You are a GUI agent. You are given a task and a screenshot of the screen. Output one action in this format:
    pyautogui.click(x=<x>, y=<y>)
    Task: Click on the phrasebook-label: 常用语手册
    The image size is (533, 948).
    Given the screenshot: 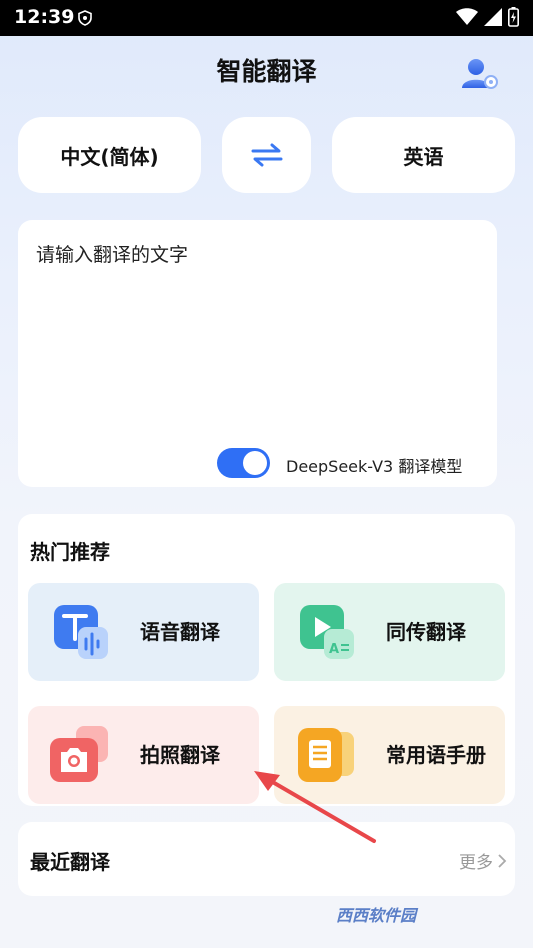 What is the action you would take?
    pyautogui.click(x=436, y=755)
    